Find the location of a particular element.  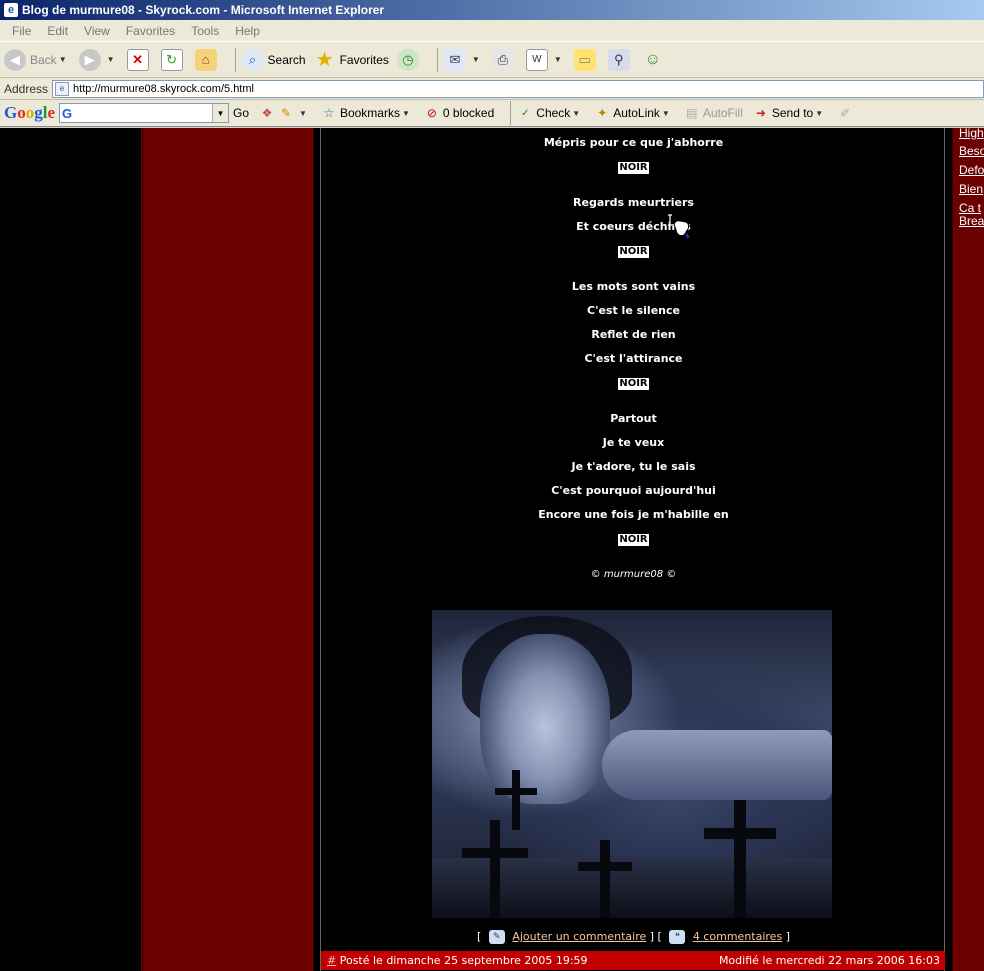

autofill-label: AutoFill is located at coordinates (722, 113).